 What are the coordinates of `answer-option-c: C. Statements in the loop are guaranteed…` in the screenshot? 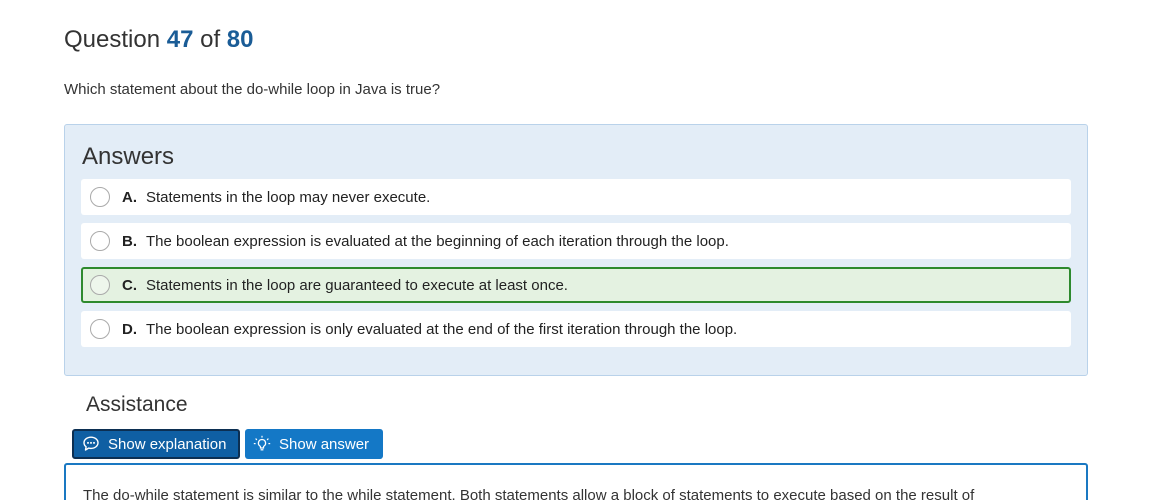 It's located at (576, 285).